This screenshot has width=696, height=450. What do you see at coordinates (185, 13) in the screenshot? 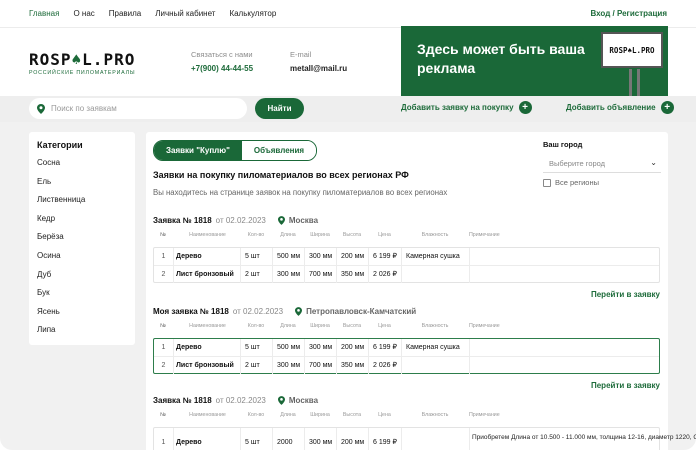
I see `nav-link-account: Личный кабинет` at bounding box center [185, 13].